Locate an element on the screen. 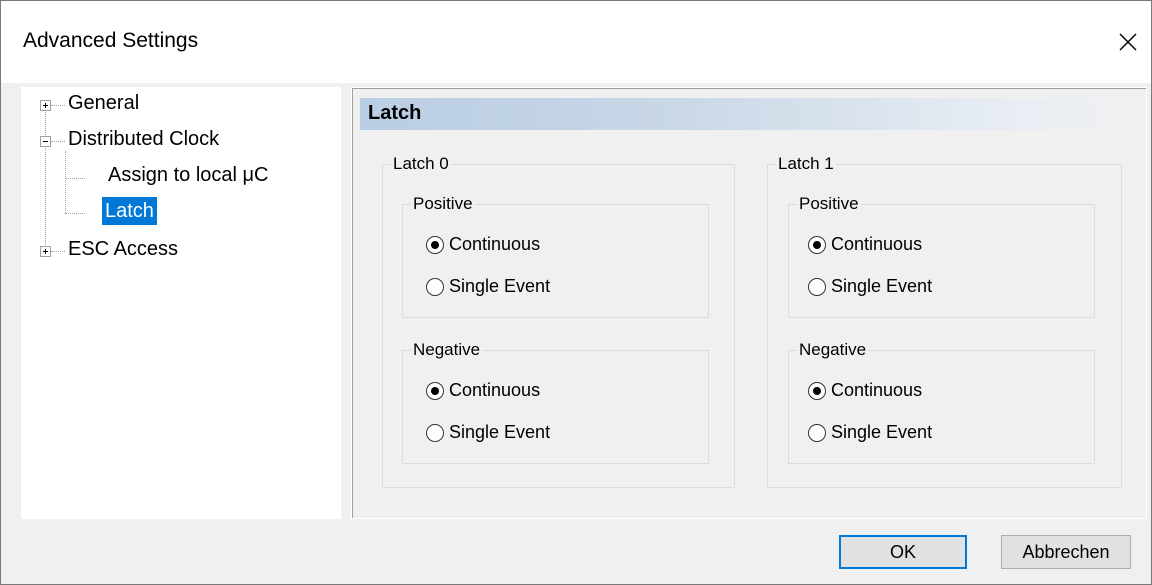  title-bar: Advanced Settings is located at coordinates (576, 42).